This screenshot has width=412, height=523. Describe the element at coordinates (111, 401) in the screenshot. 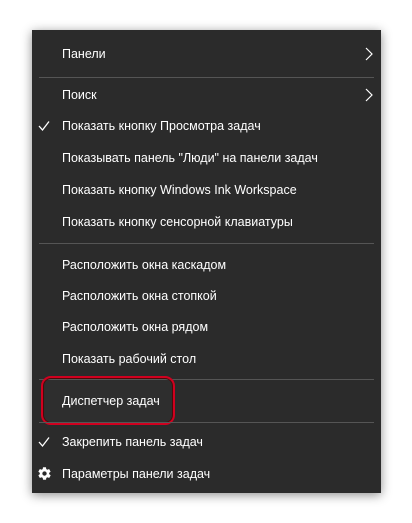

I see `menu-item-label: Диспетчер задач` at that location.